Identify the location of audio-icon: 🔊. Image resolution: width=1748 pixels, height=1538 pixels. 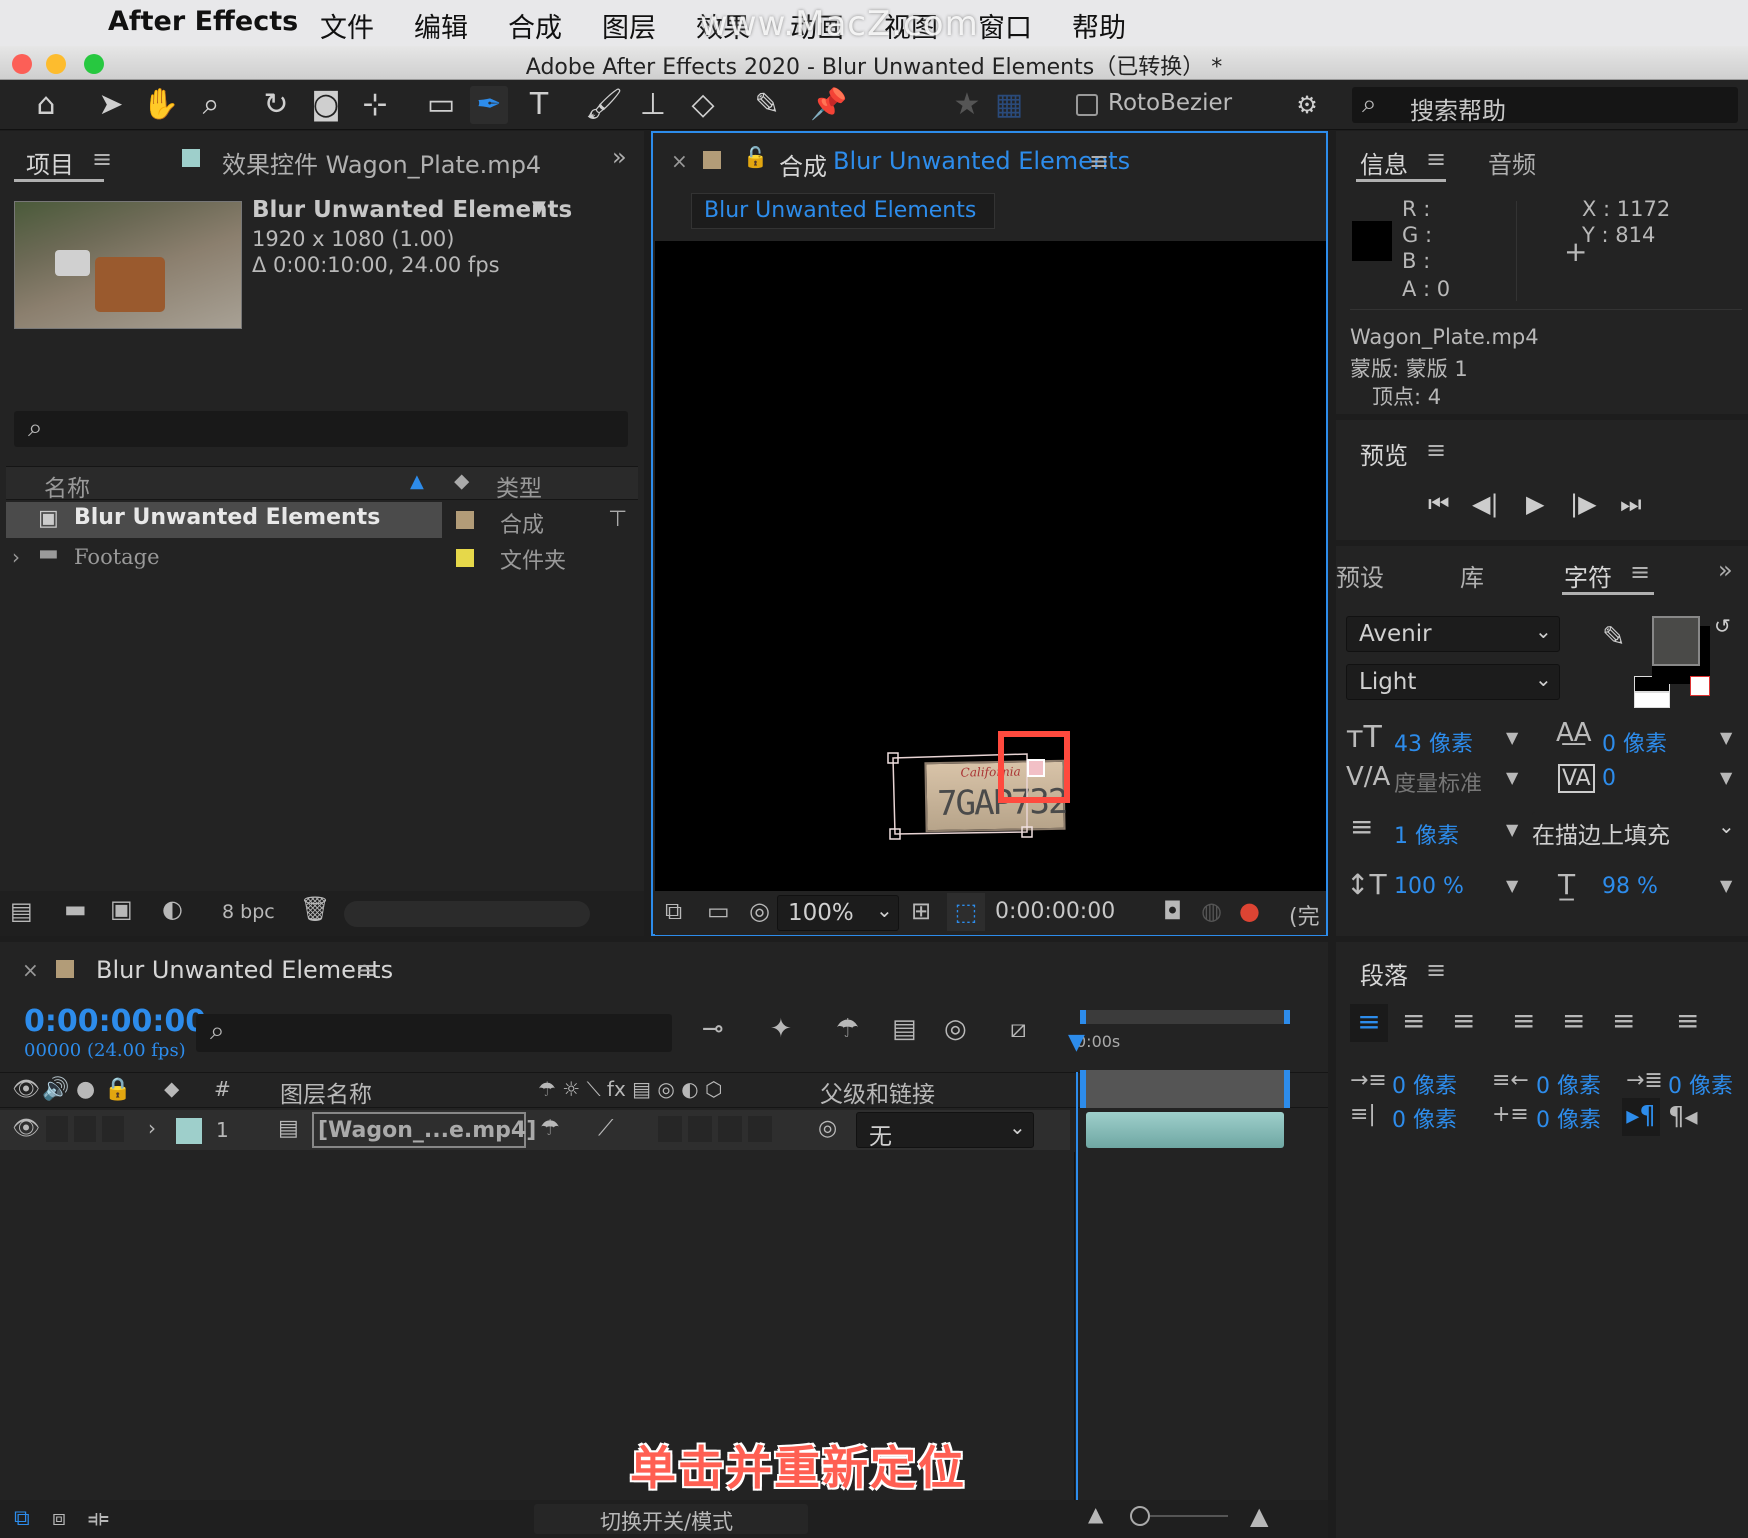
(55, 1089).